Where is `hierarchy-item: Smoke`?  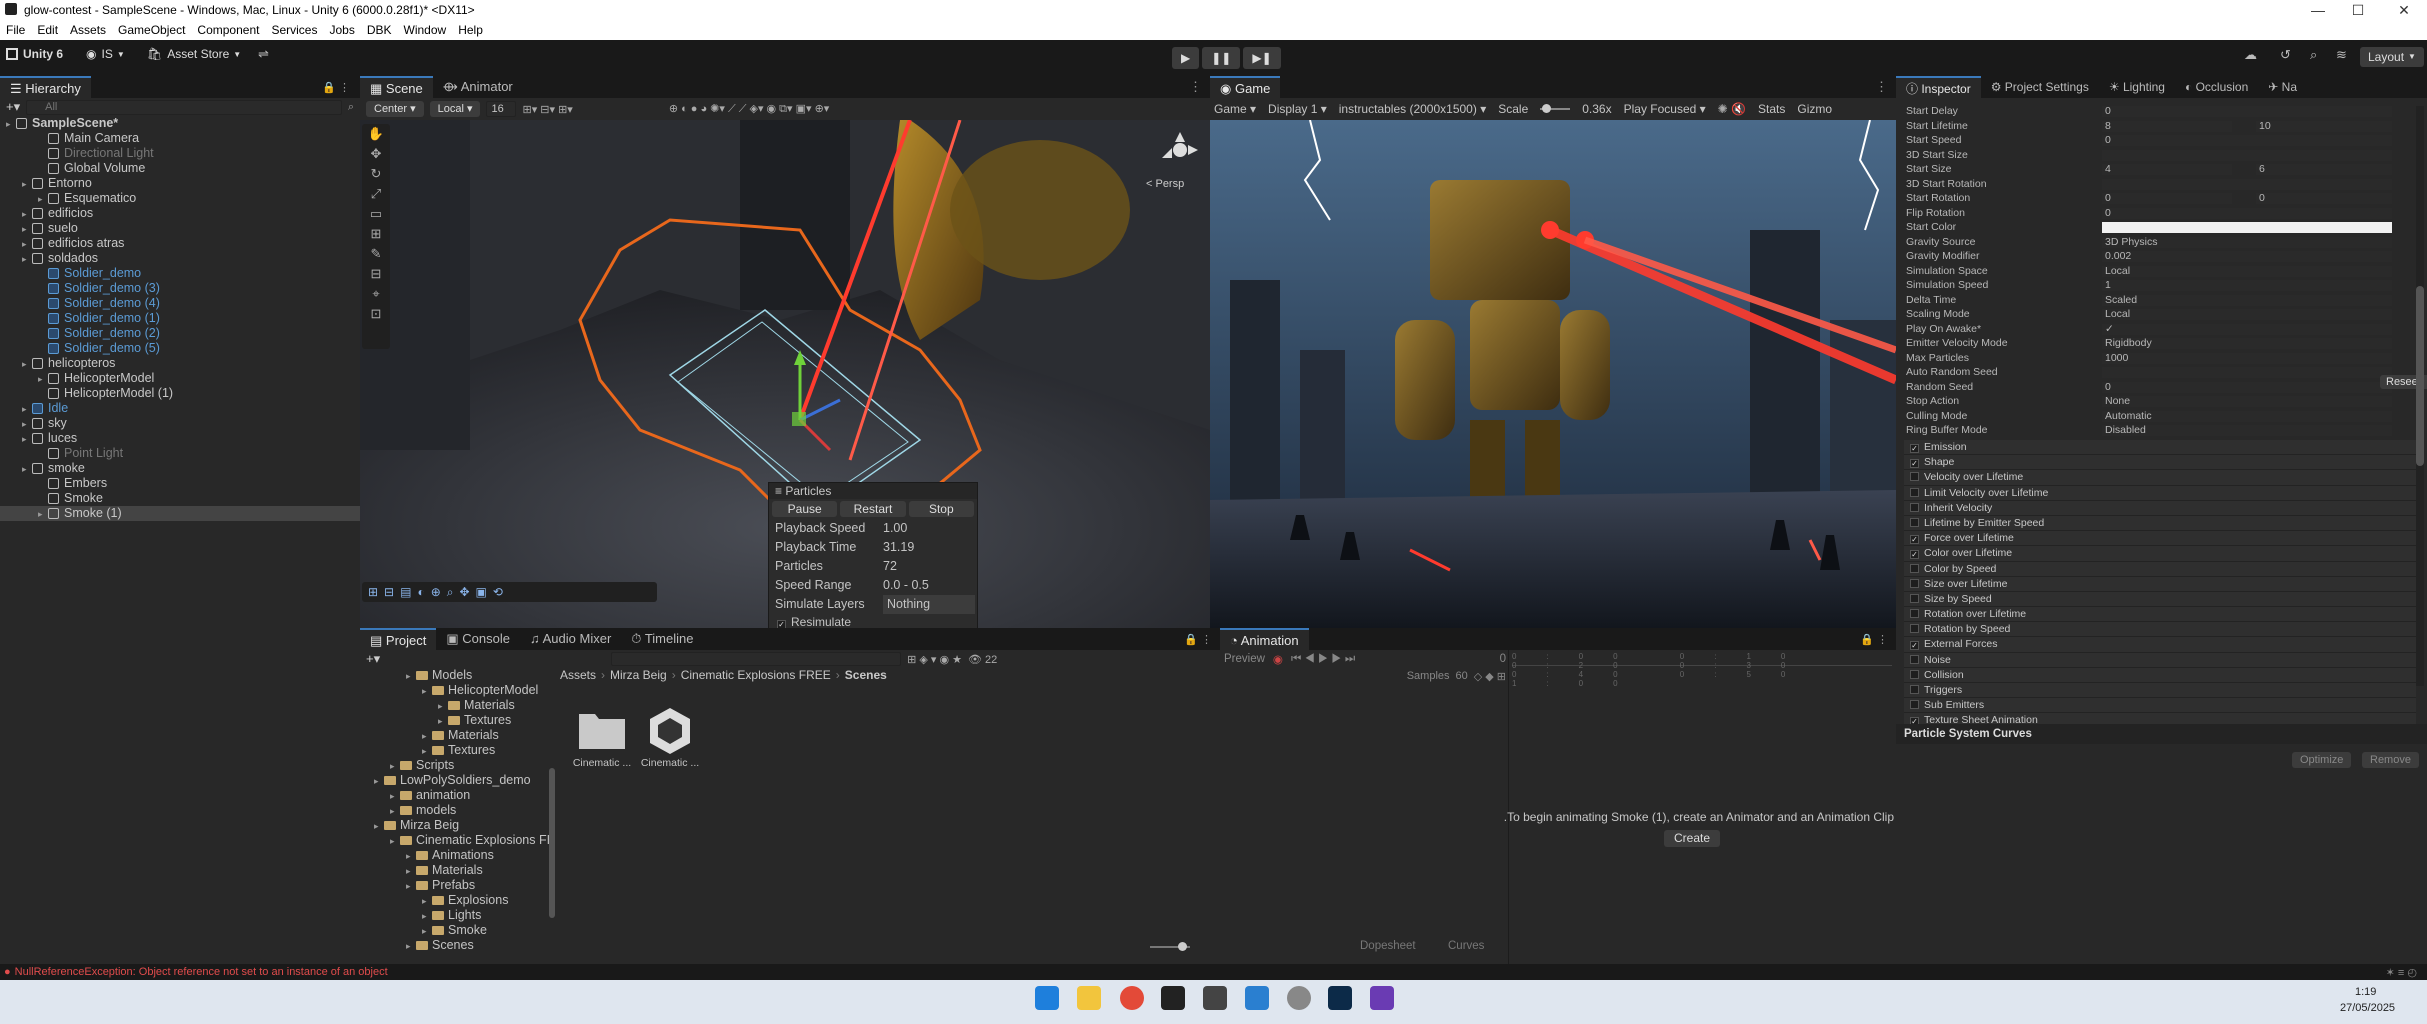 hierarchy-item: Smoke is located at coordinates (180, 498).